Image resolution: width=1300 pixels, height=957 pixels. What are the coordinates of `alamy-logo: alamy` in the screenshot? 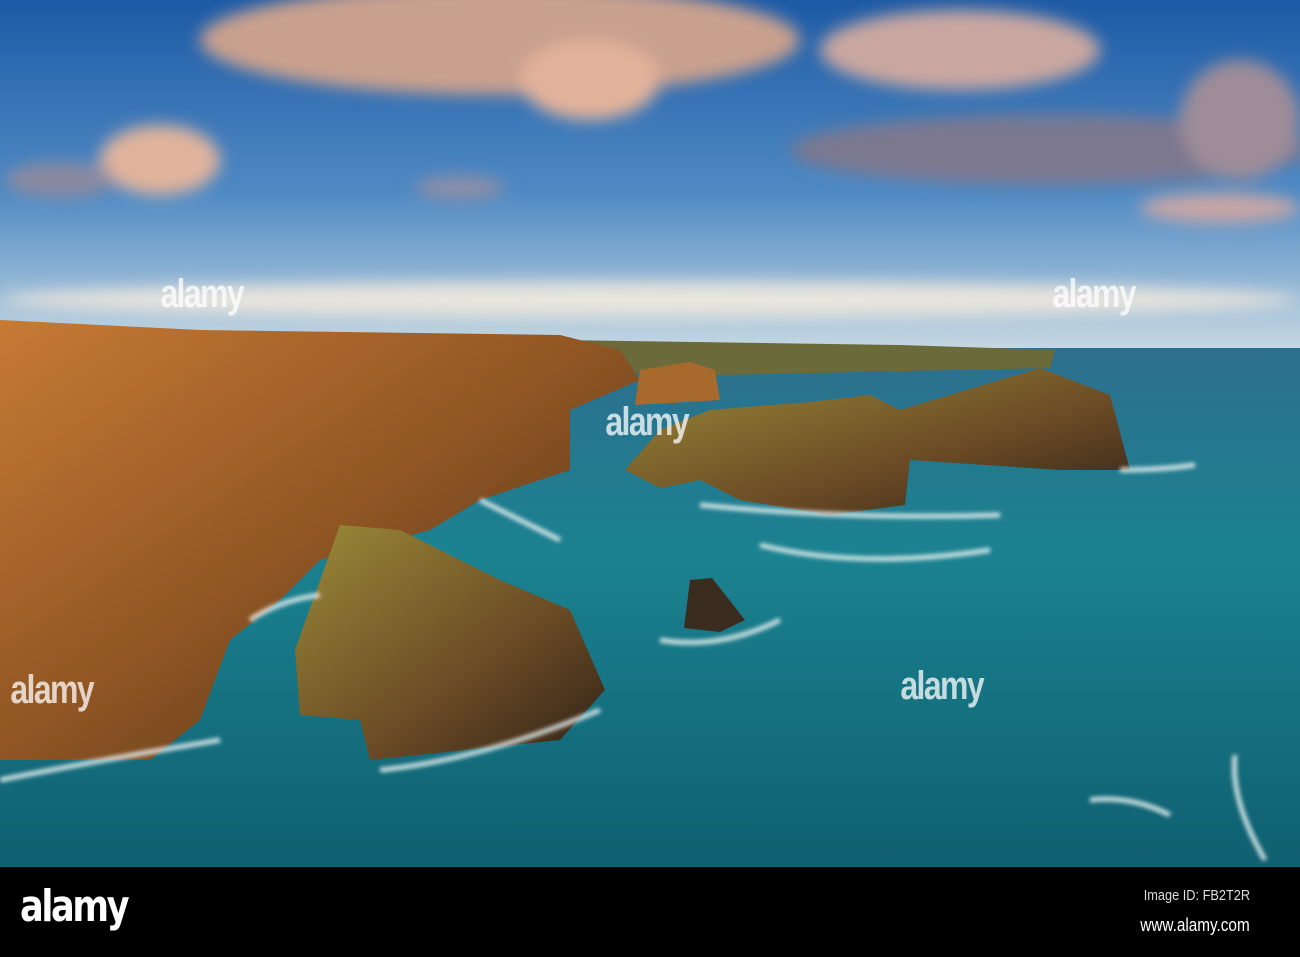 It's located at (75, 906).